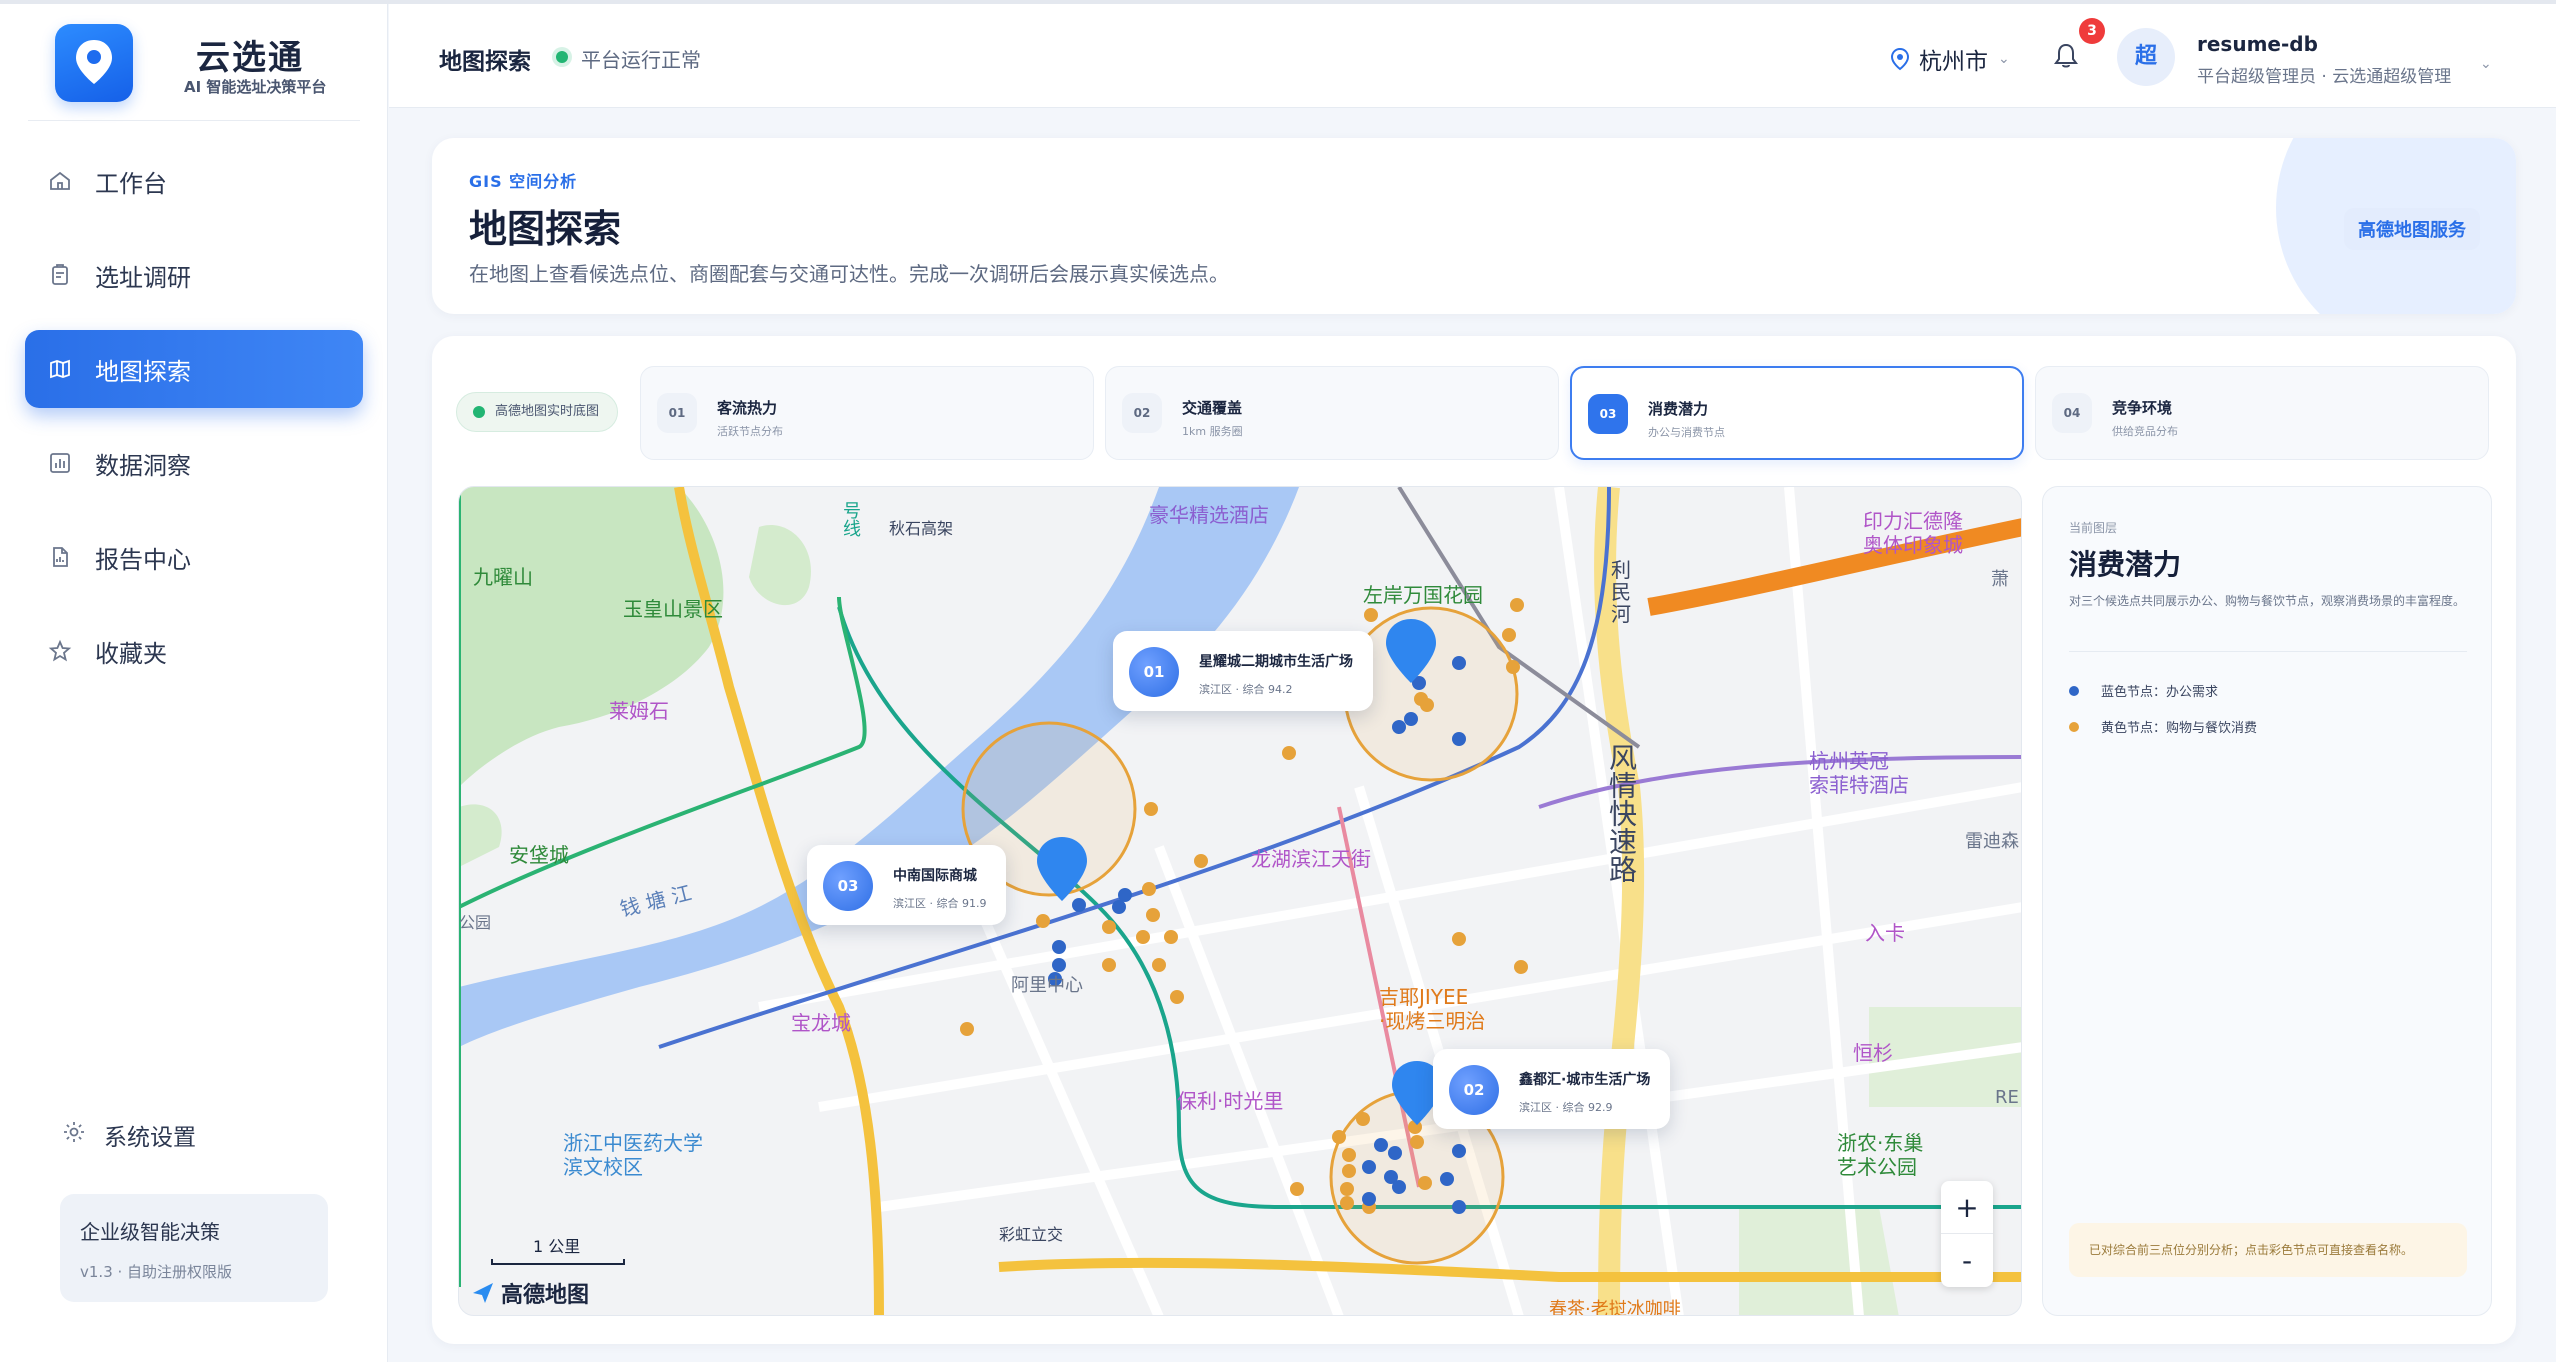  Describe the element at coordinates (475, 922) in the screenshot. I see `map-label-park: 公园` at that location.